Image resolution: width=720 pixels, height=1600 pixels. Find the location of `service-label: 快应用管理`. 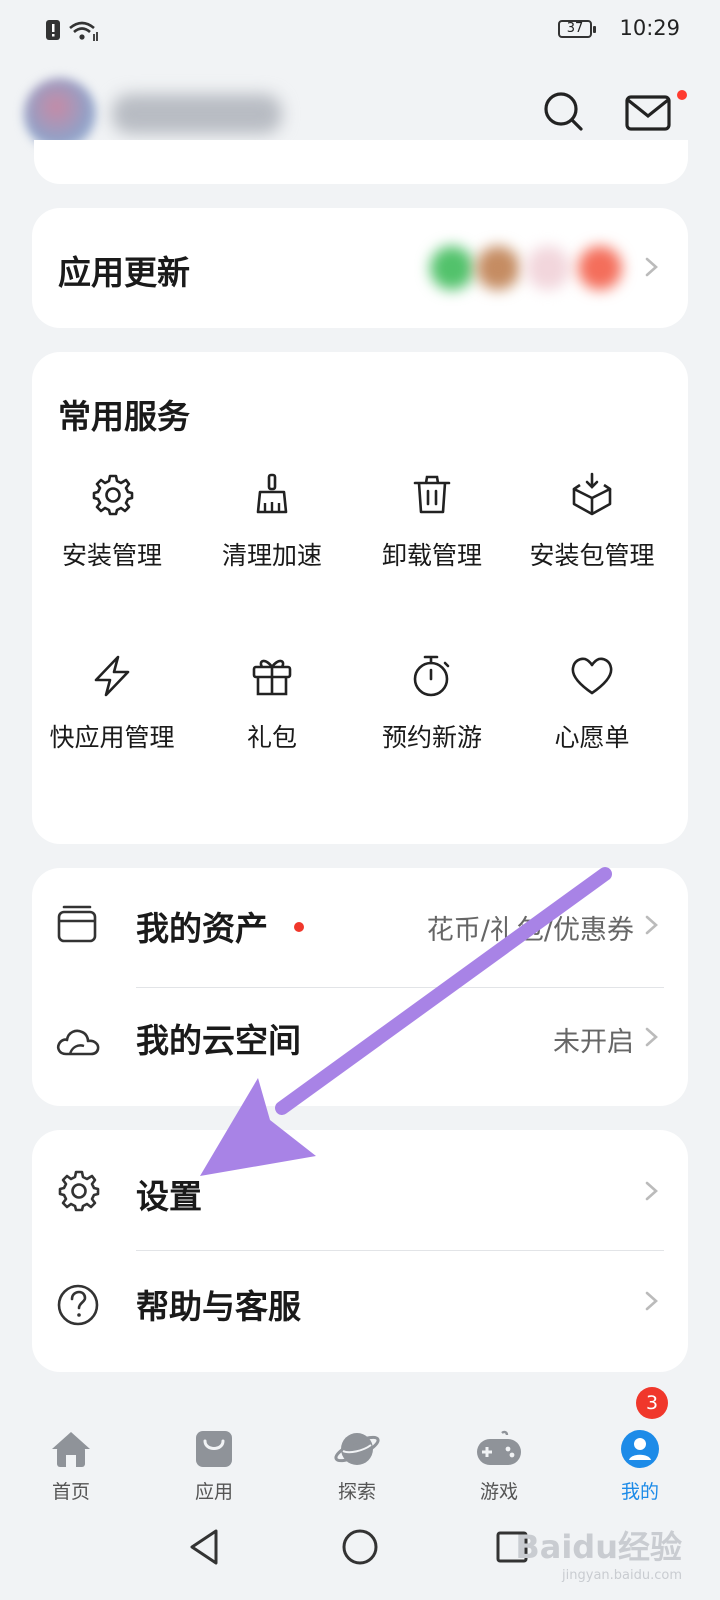

service-label: 快应用管理 is located at coordinates (112, 737).